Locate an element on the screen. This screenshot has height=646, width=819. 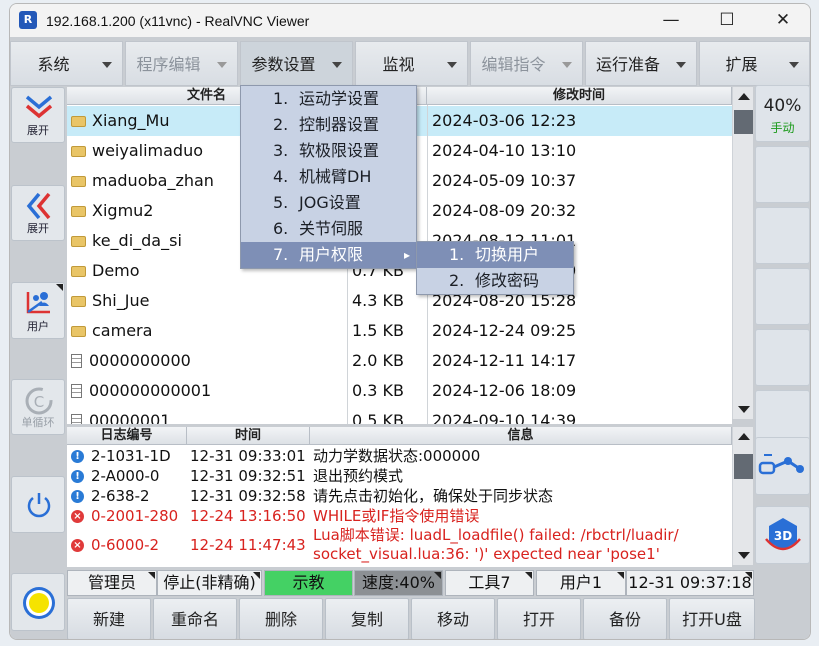
menu-tab-run-prep: 运行准备 is located at coordinates (641, 63).